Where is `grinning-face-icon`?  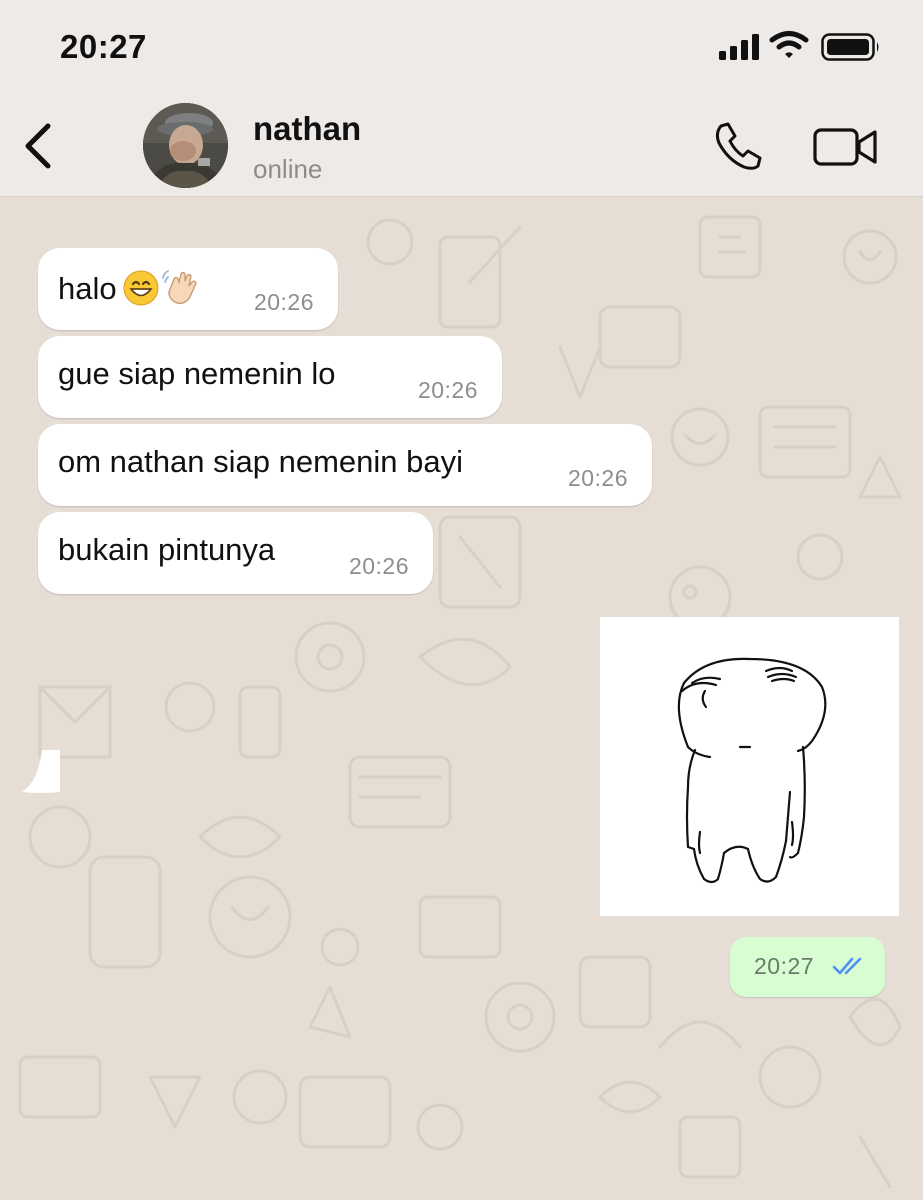 grinning-face-icon is located at coordinates (141, 288).